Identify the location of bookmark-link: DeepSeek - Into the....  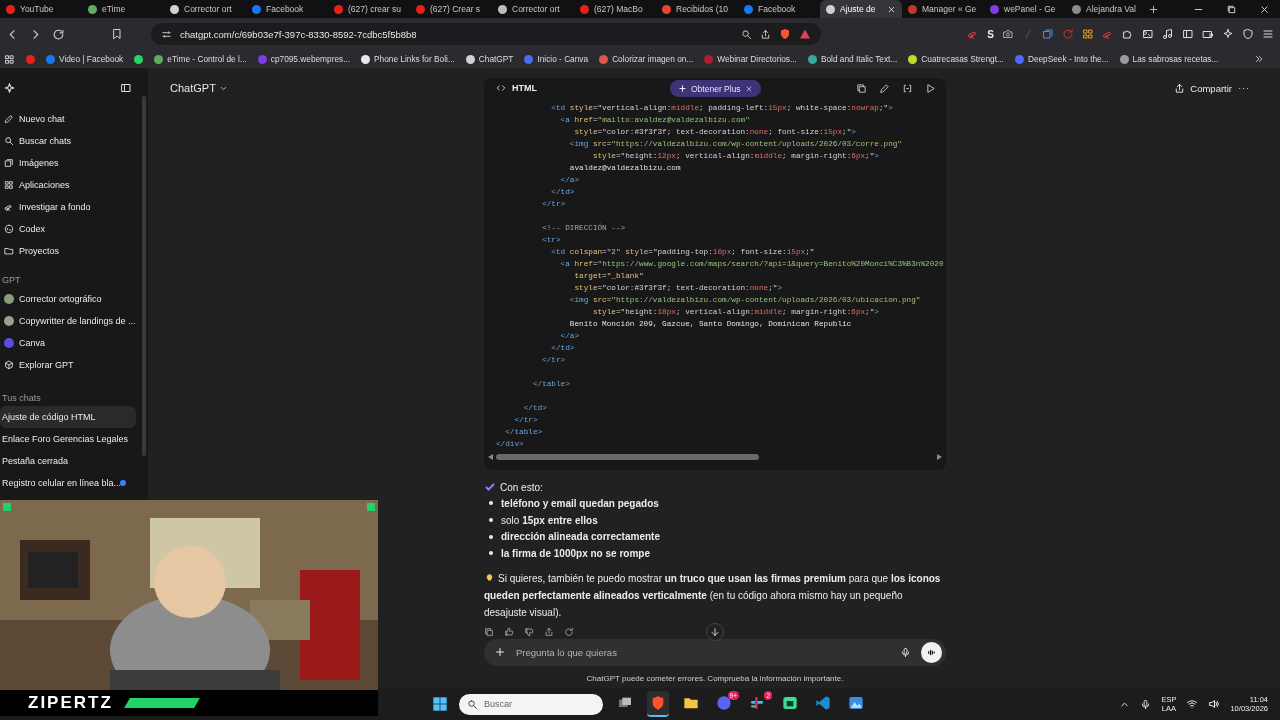
(1061, 59).